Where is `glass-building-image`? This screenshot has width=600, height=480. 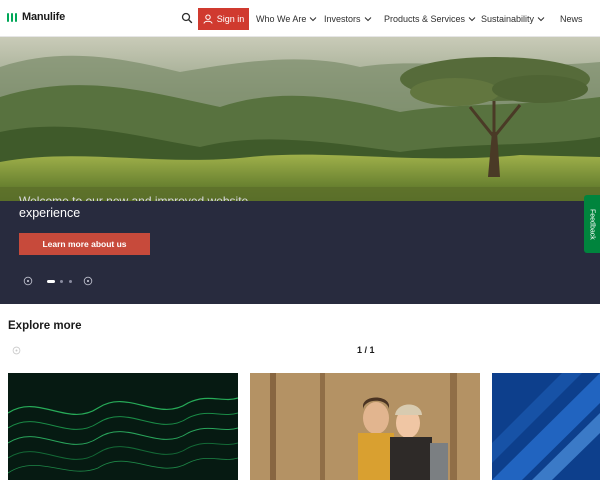
glass-building-image is located at coordinates (546, 426).